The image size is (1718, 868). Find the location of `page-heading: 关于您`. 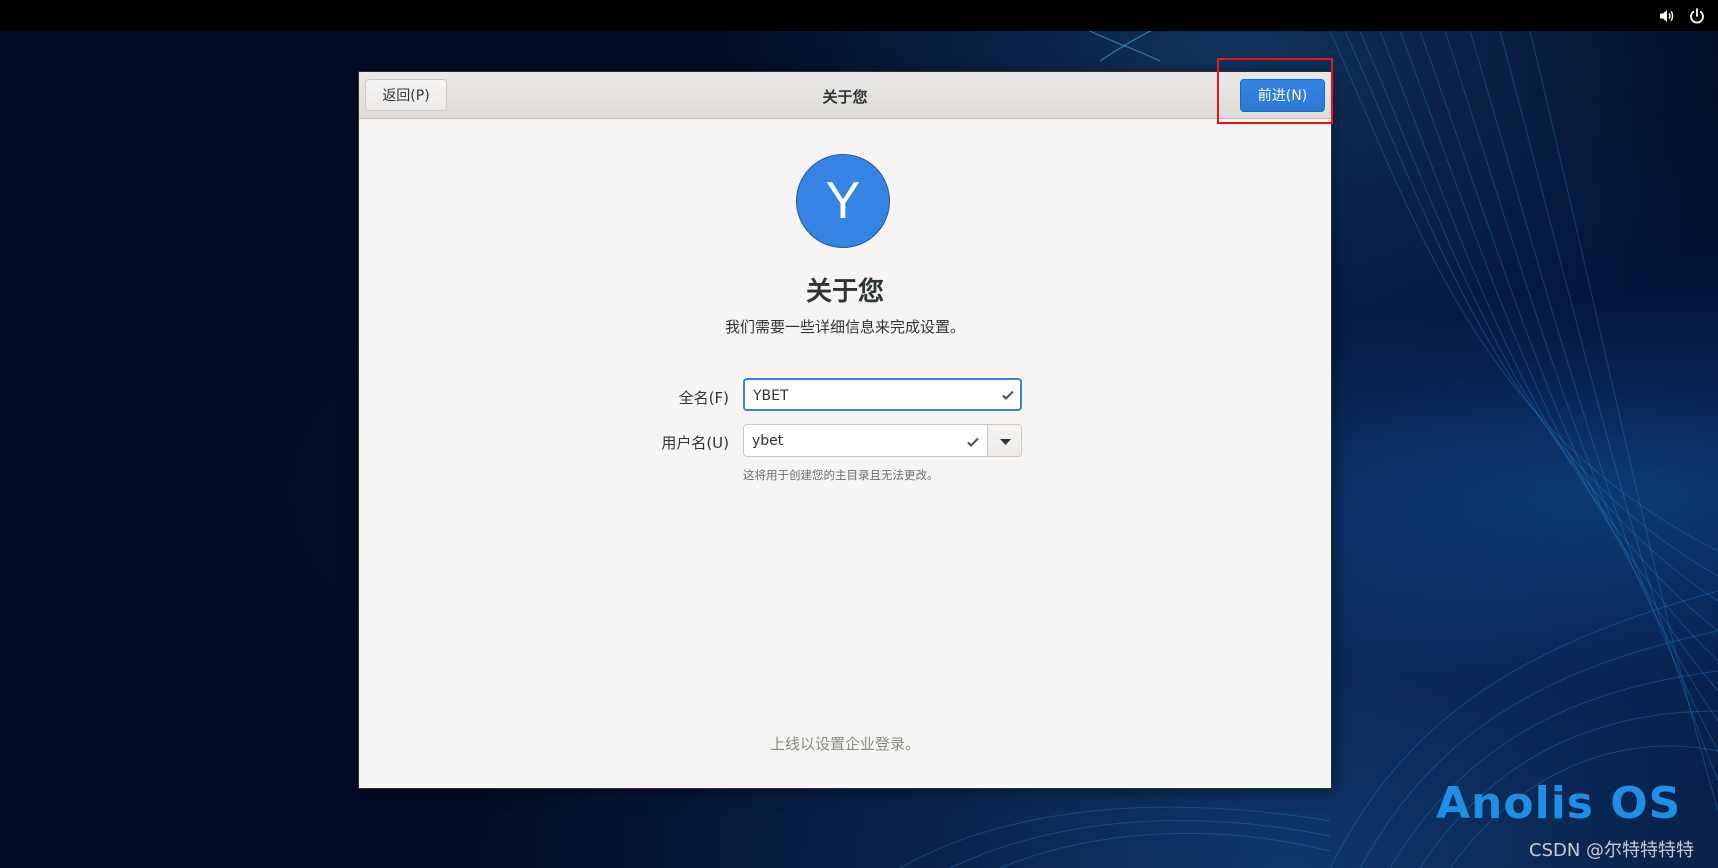

page-heading: 关于您 is located at coordinates (844, 292).